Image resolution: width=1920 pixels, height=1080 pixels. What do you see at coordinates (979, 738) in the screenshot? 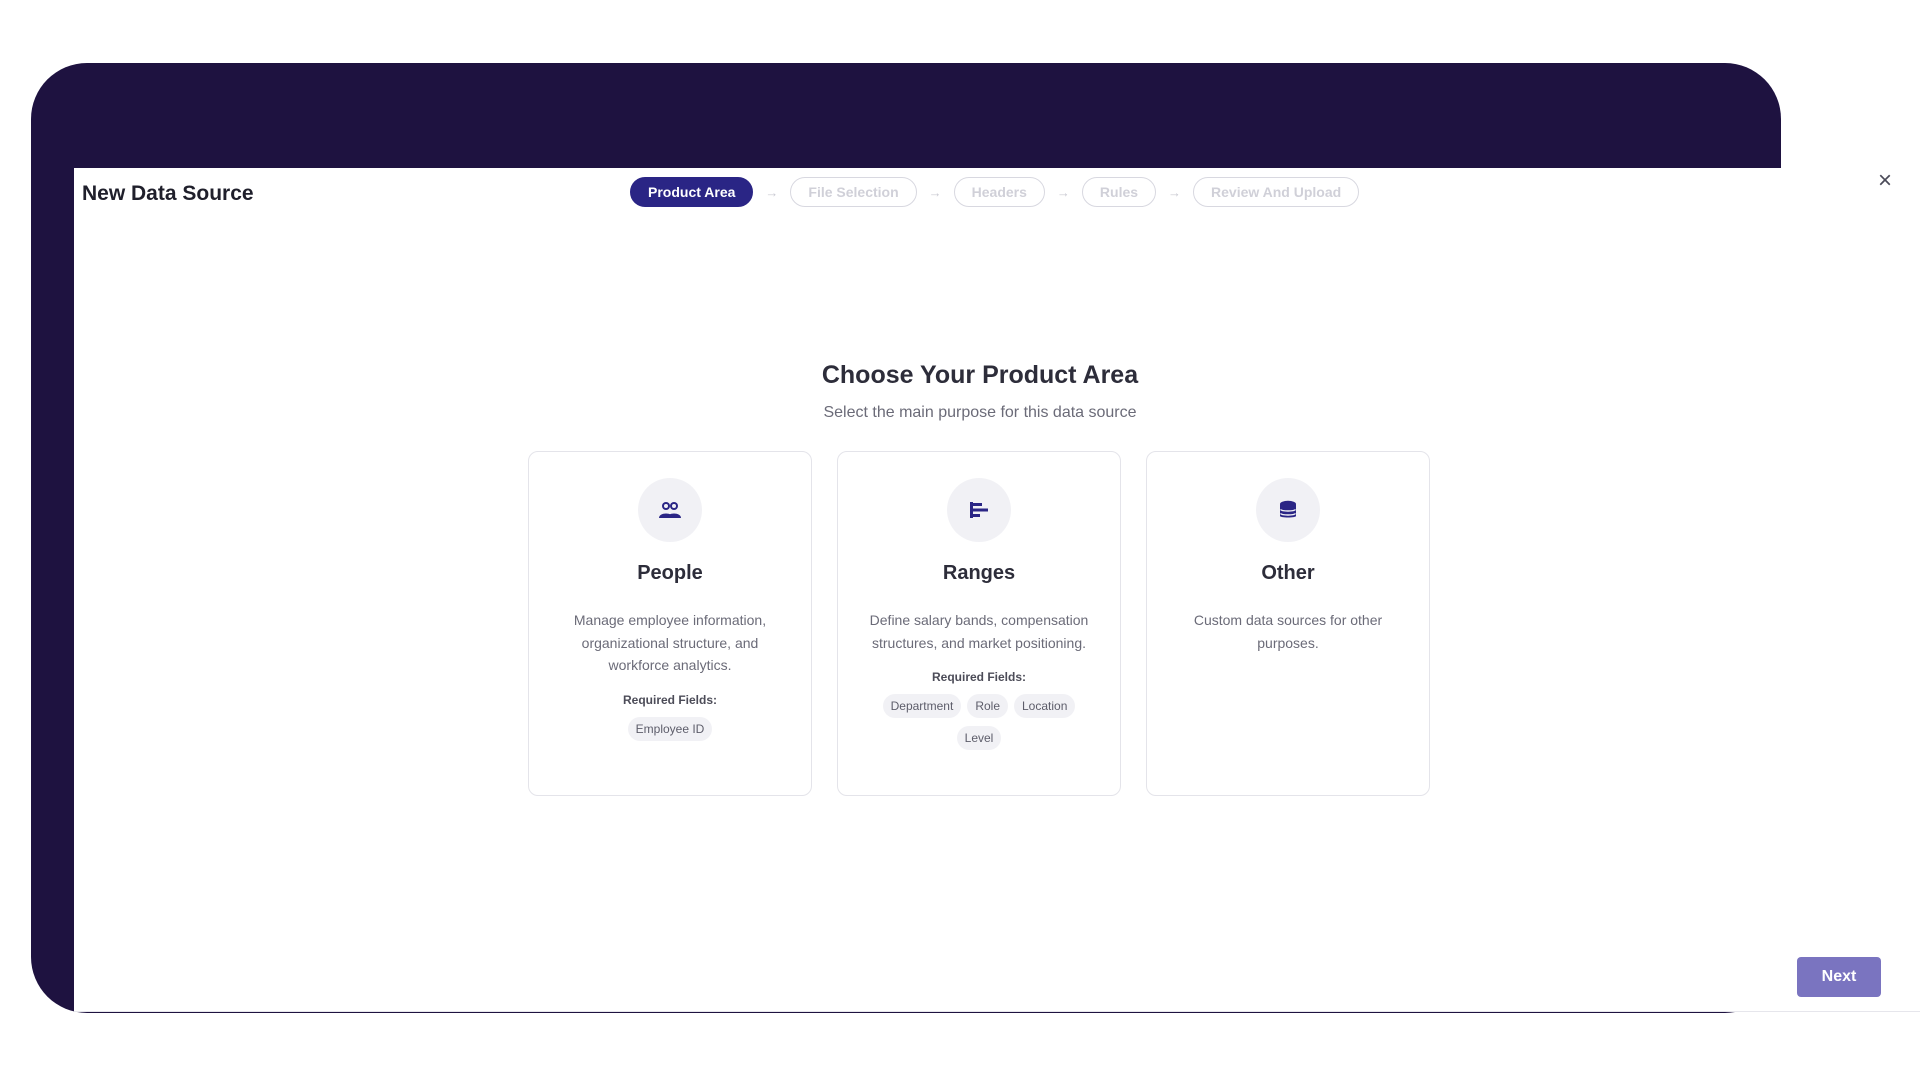
I see `field-tag: Level` at bounding box center [979, 738].